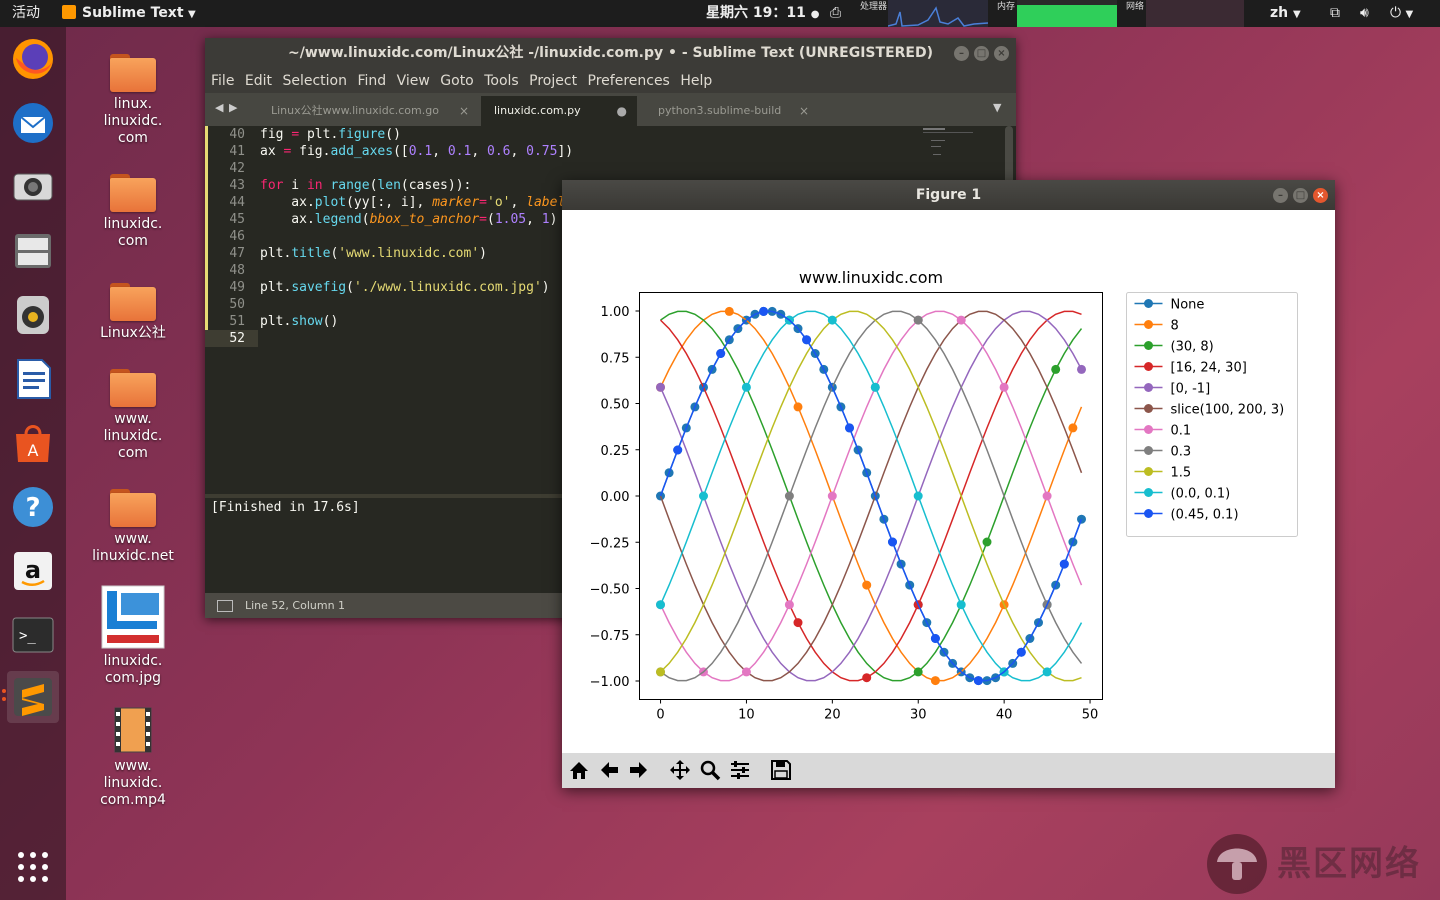 Image resolution: width=1440 pixels, height=900 pixels. I want to click on volume-icon: 🔊︎, so click(1364, 13).